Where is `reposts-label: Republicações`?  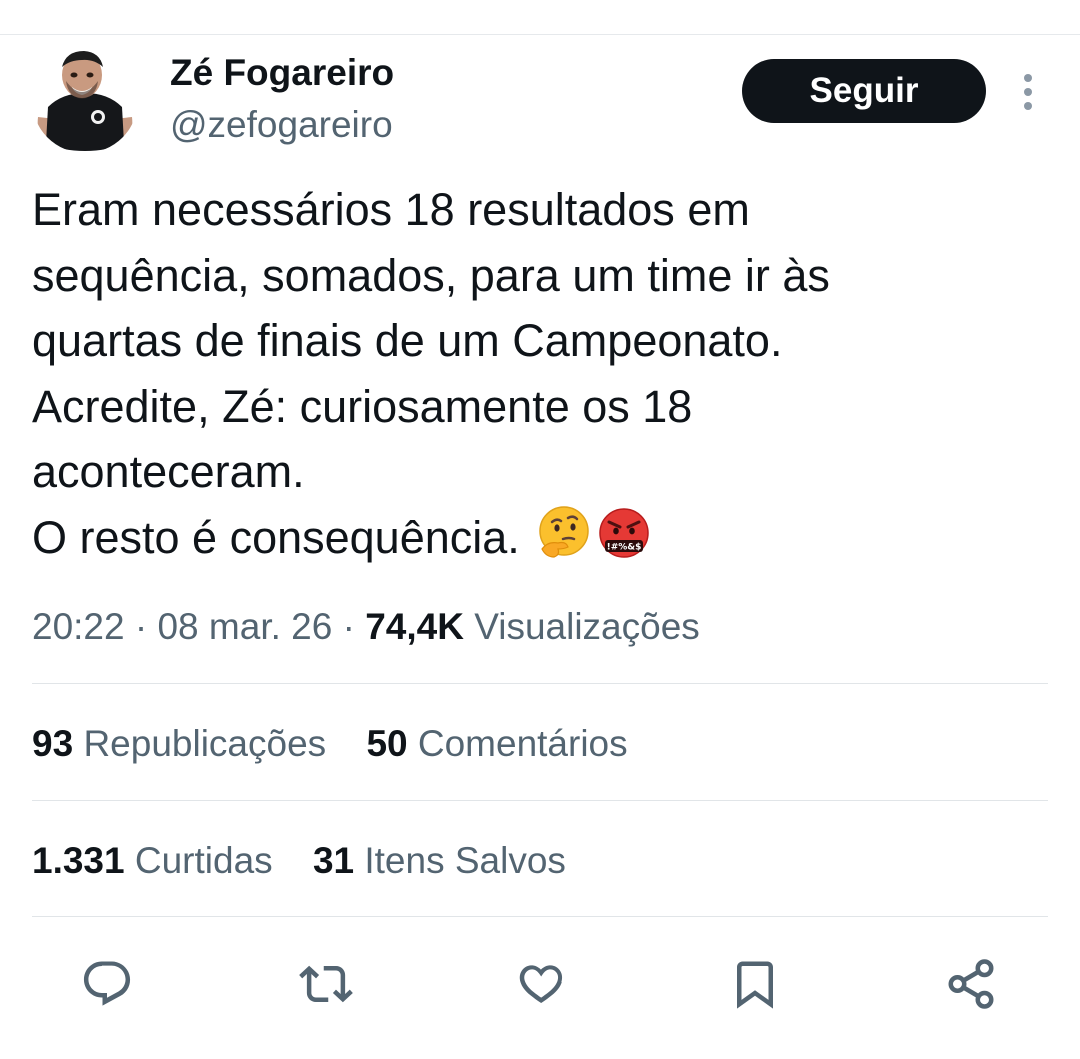
reposts-label: Republicações is located at coordinates (205, 743).